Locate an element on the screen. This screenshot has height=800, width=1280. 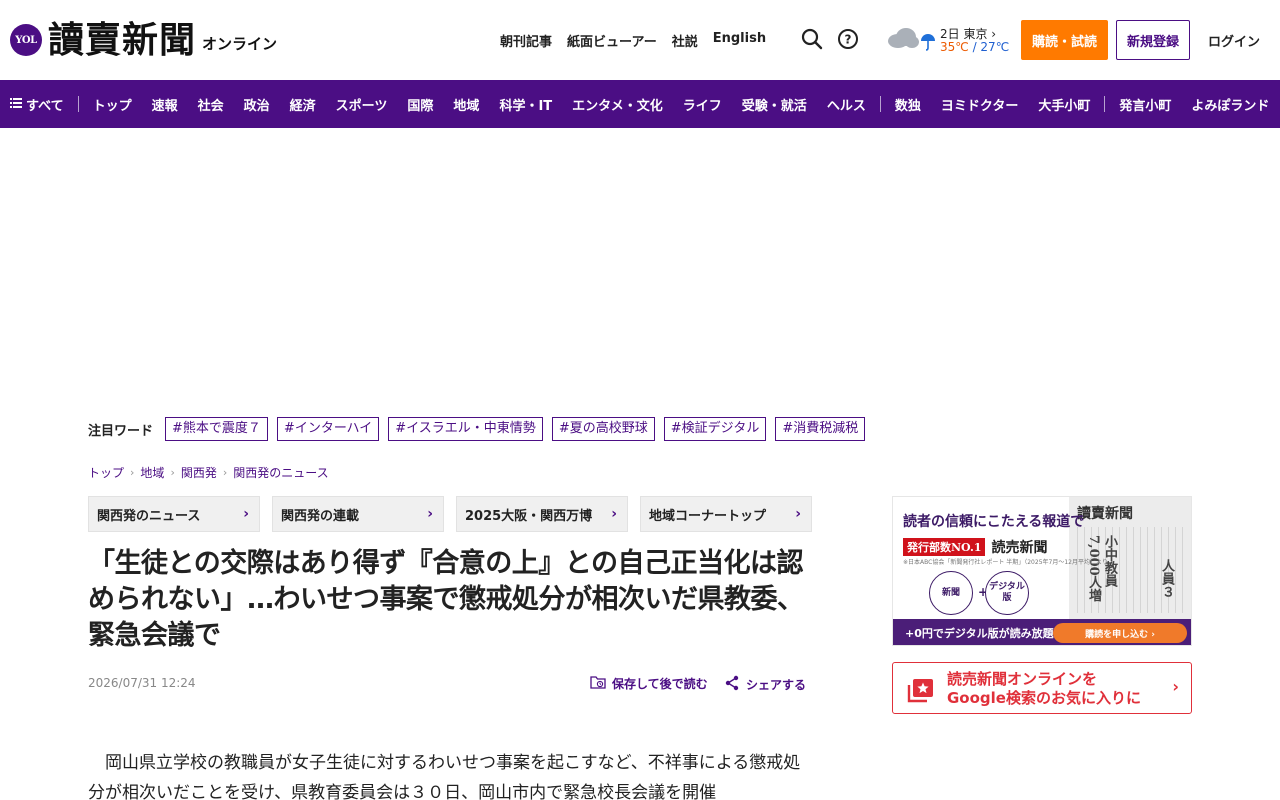
nav-item-science-it: 科学・IT is located at coordinates (525, 104).